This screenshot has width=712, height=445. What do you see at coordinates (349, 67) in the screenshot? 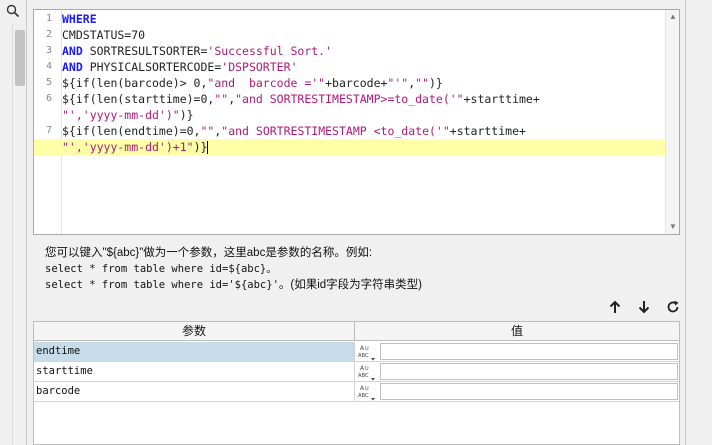
I see `code-line: 4 AND PHYSICALSORTERCODE='DSPSORTER'` at bounding box center [349, 67].